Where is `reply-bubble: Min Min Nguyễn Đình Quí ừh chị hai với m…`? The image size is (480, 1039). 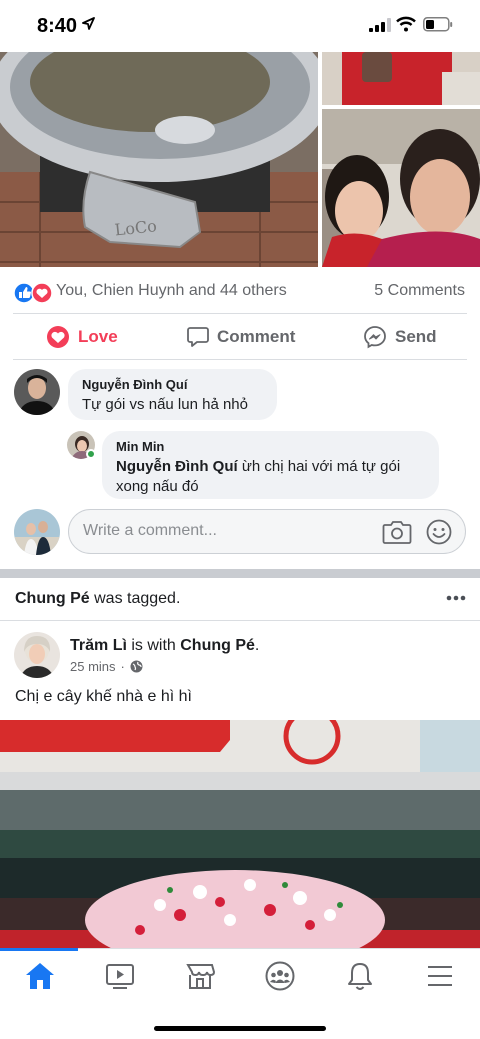 reply-bubble: Min Min Nguyễn Đình Quí ừh chị hai với m… is located at coordinates (270, 465).